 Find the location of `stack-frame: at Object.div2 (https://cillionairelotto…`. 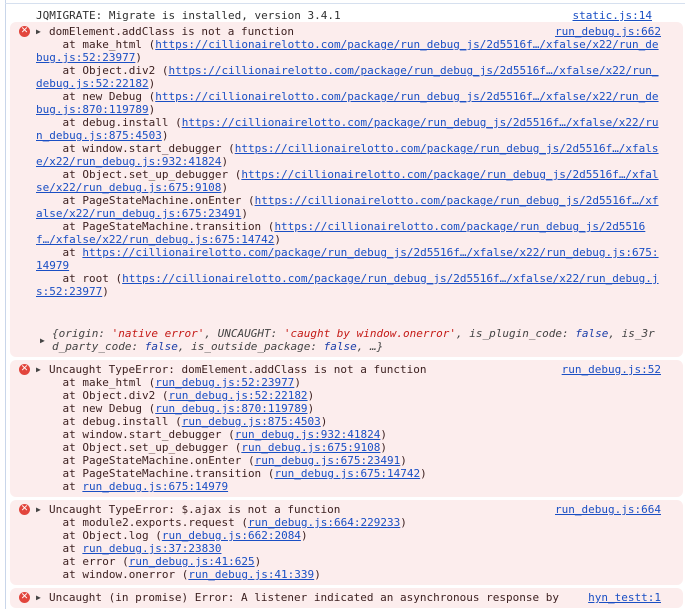

stack-frame: at Object.div2 (https://cillionairelotto… is located at coordinates (347, 77).